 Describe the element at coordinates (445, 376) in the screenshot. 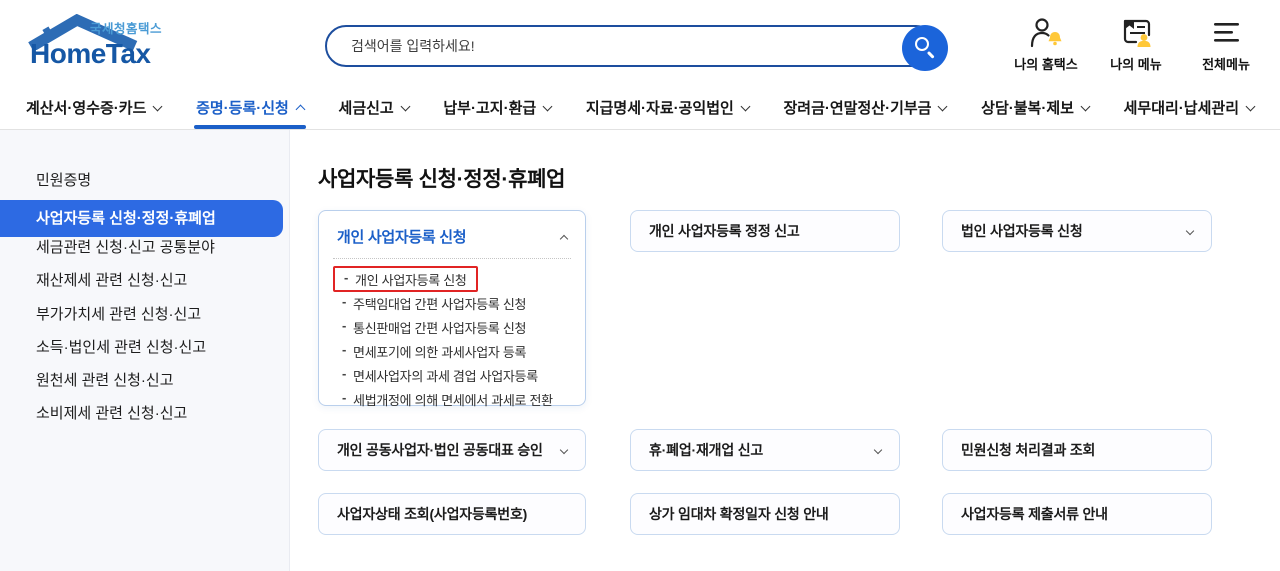

I see `sublist-label: 면세사업자의 과세 겸업 사업자등록` at that location.